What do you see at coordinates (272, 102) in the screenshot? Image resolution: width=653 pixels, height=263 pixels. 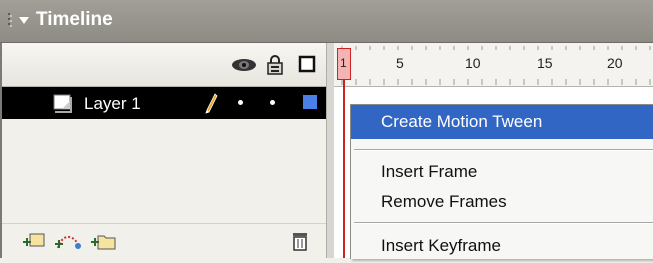 I see `lock-dot` at bounding box center [272, 102].